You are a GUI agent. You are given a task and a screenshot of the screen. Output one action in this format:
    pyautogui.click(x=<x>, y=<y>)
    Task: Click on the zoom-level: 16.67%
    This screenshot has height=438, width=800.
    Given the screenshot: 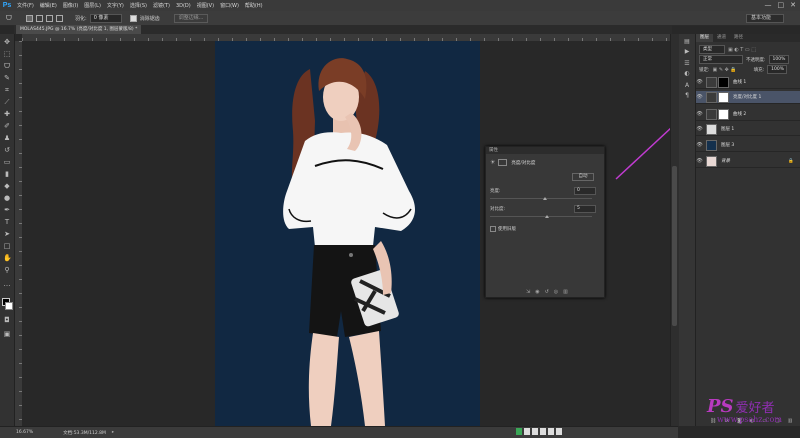 What is the action you would take?
    pyautogui.click(x=24, y=432)
    